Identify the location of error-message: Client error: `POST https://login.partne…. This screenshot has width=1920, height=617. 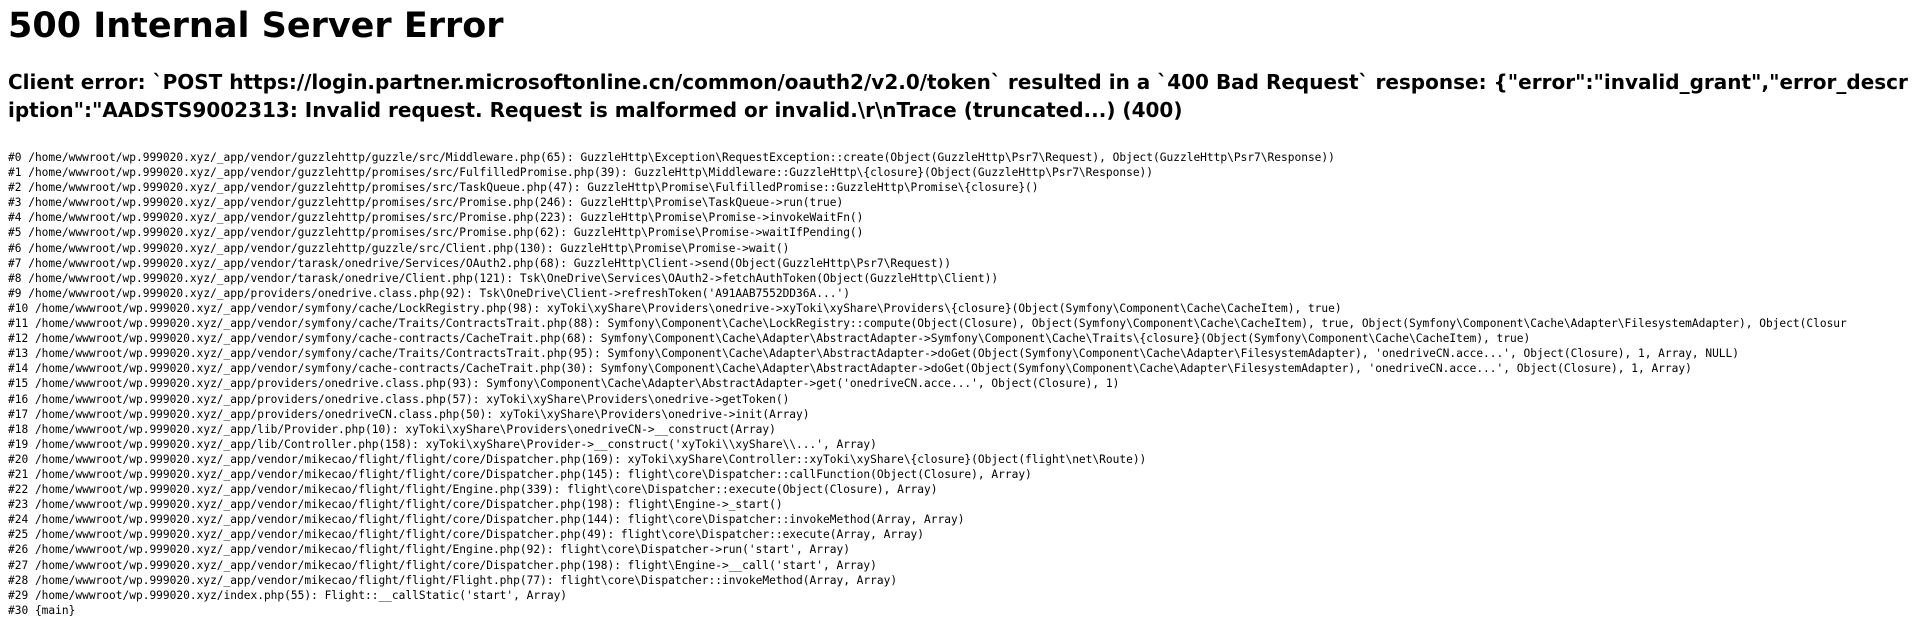
(958, 96).